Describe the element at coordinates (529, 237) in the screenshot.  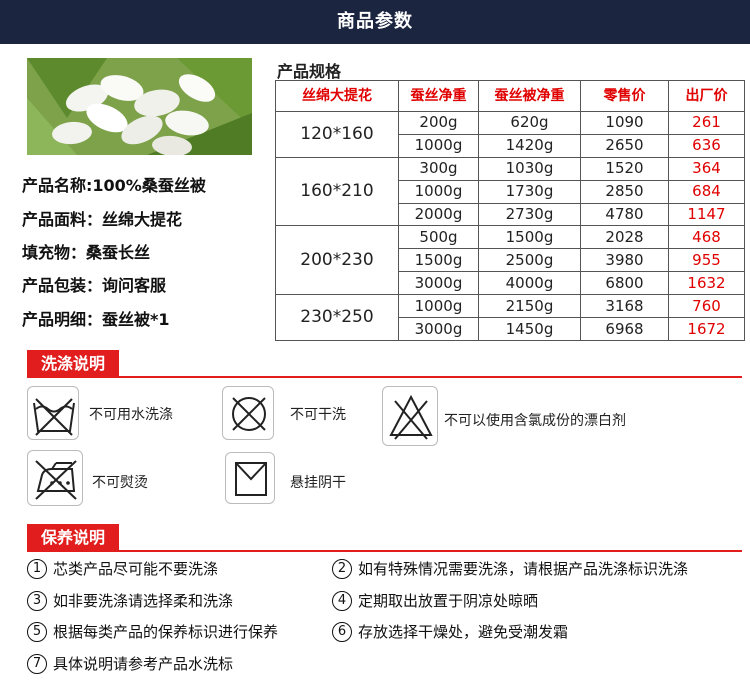
I see `quilt-weight-cell: 1500g` at that location.